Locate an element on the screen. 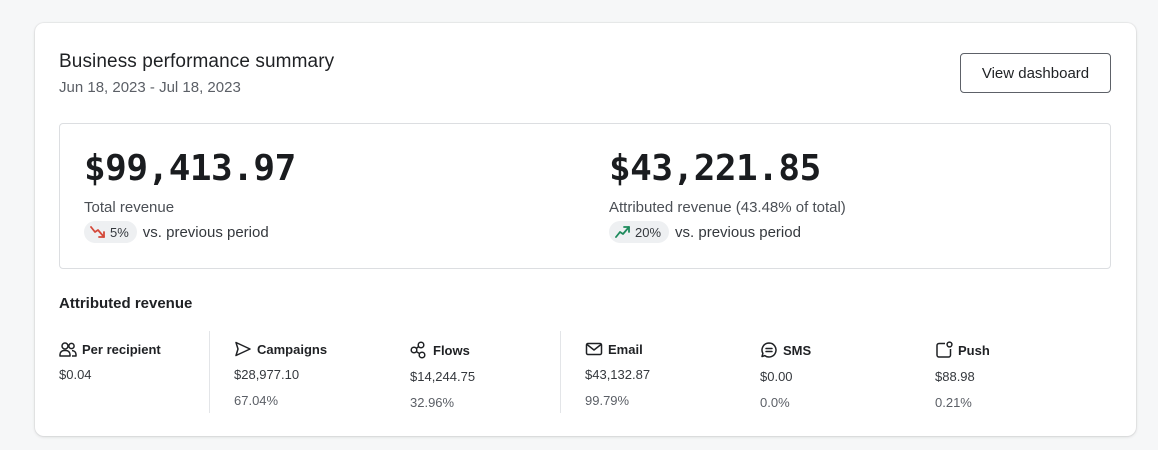 This screenshot has height=450, width=1158. total-revenue-value: $99,413.97 is located at coordinates (190, 168).